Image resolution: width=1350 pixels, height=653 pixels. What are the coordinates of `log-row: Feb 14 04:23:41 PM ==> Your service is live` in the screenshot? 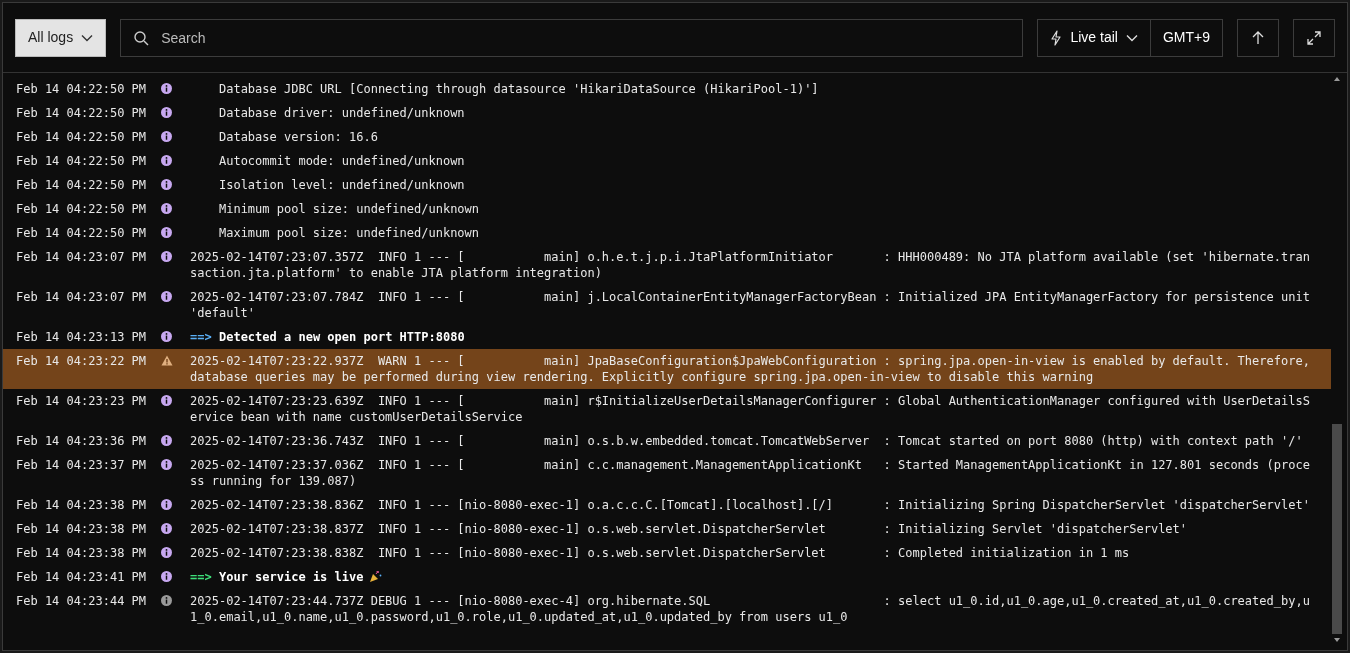 It's located at (667, 577).